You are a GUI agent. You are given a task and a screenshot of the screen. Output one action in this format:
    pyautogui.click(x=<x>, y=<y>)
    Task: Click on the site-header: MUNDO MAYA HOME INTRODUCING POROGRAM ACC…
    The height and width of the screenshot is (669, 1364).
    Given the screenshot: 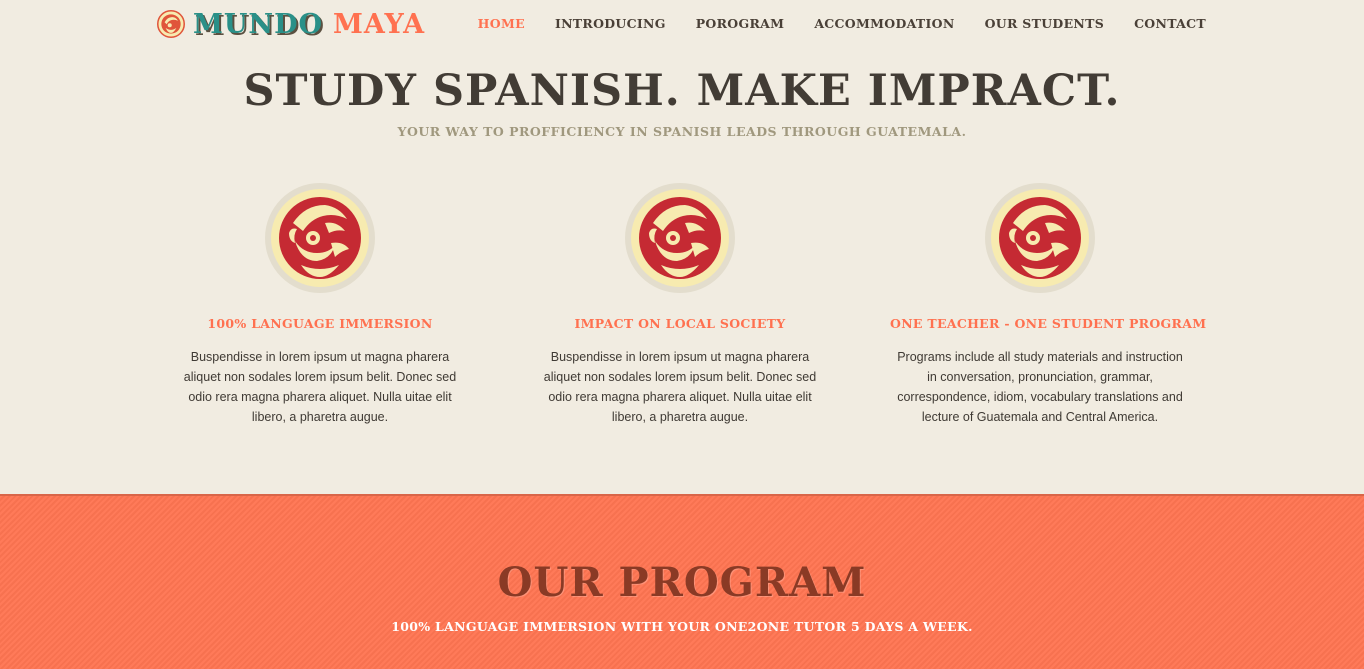 What is the action you would take?
    pyautogui.click(x=682, y=25)
    